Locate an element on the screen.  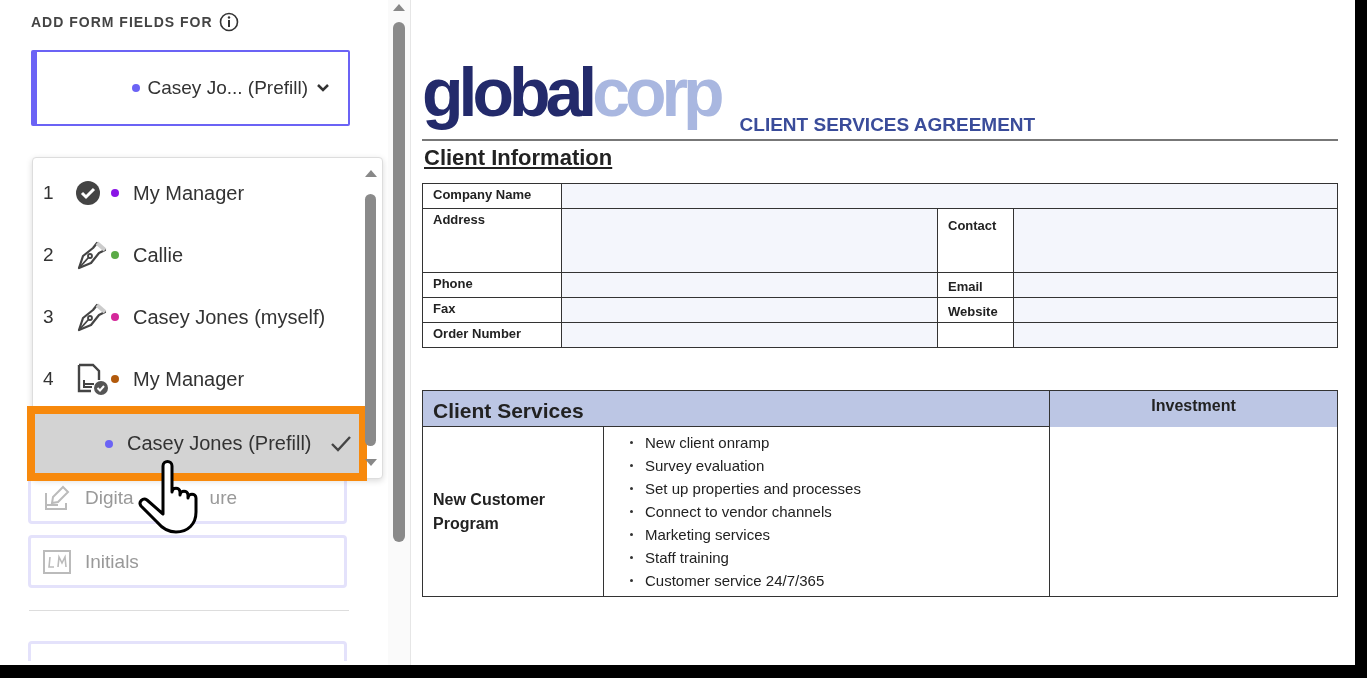
list-item: Marketing services is located at coordinates (708, 535).